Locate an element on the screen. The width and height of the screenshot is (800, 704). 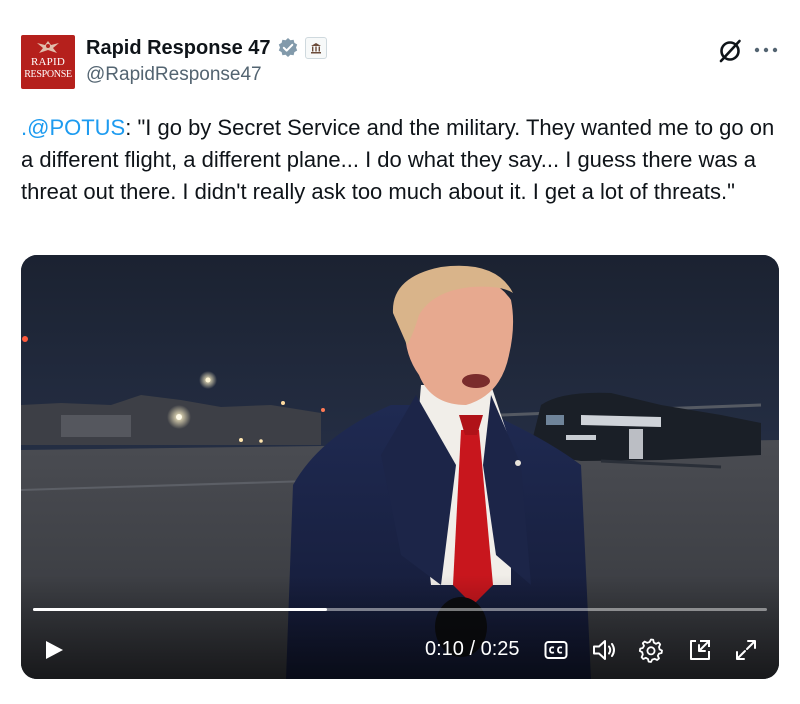
grok-icon is located at coordinates (730, 51).